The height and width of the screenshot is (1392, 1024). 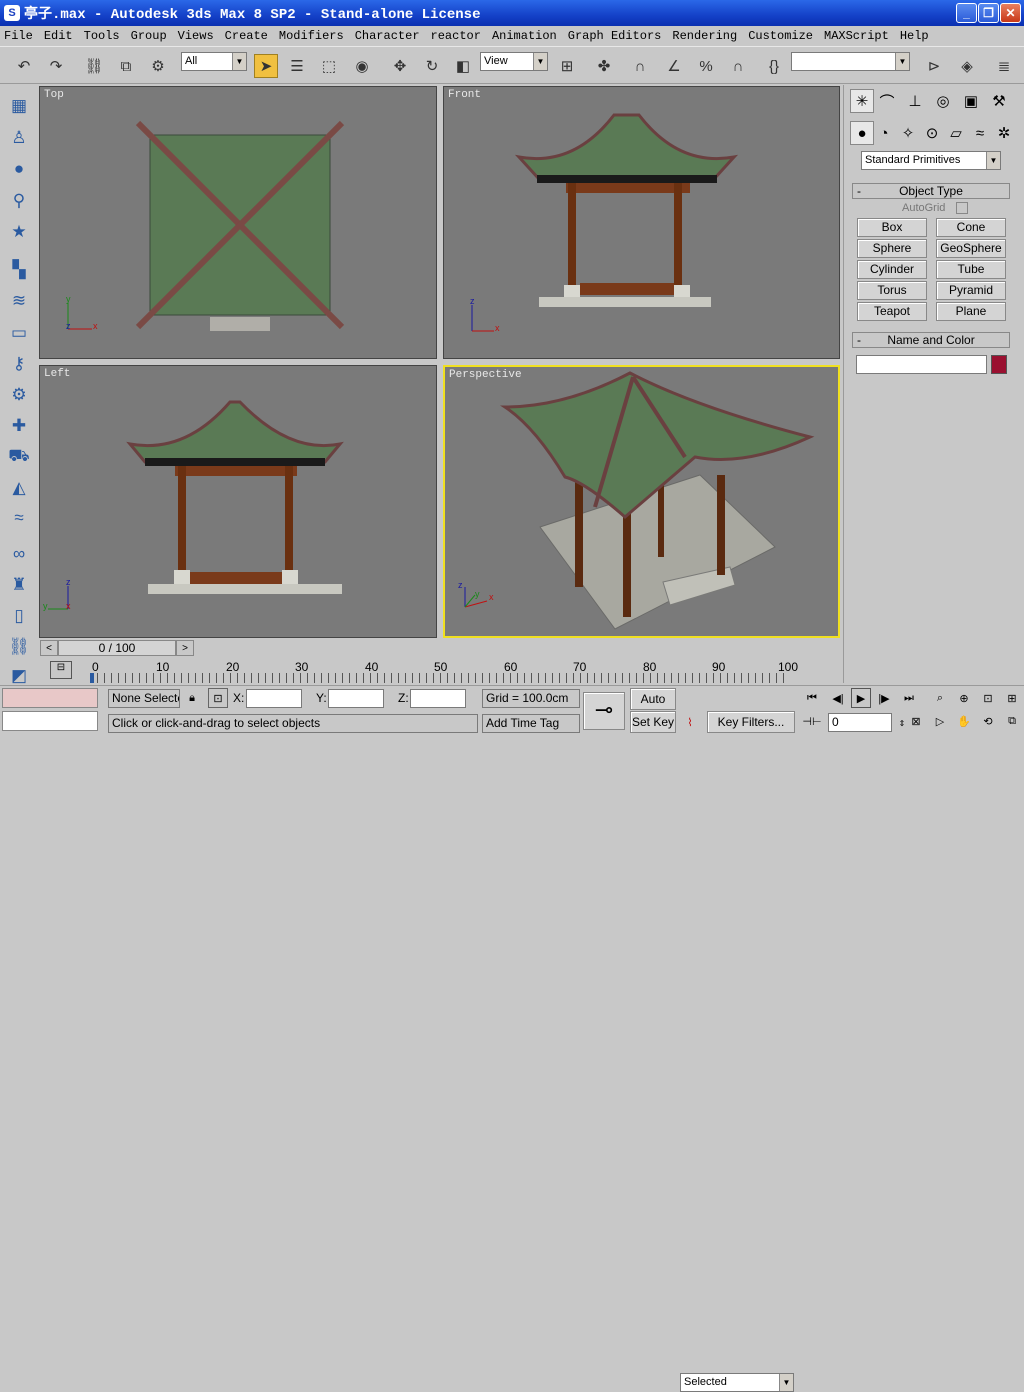 What do you see at coordinates (329, 66) in the screenshot?
I see `rectangular-selection-icon: ⬚` at bounding box center [329, 66].